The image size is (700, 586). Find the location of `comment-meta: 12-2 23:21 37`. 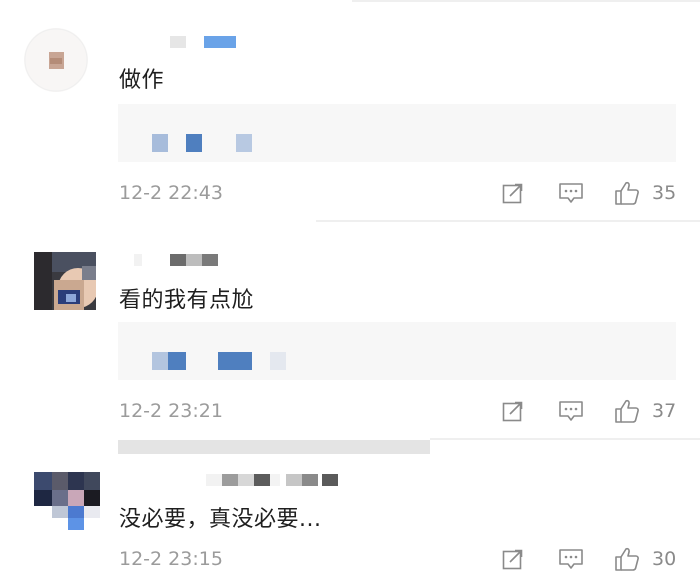

comment-meta: 12-2 23:21 37 is located at coordinates (350, 412).